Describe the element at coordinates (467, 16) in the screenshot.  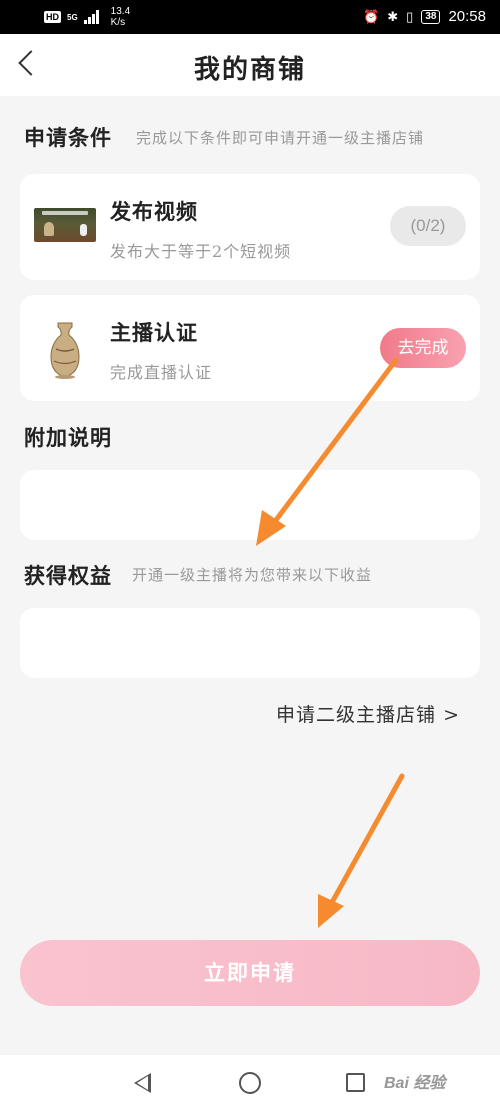
I see `status-time: 20:58` at that location.